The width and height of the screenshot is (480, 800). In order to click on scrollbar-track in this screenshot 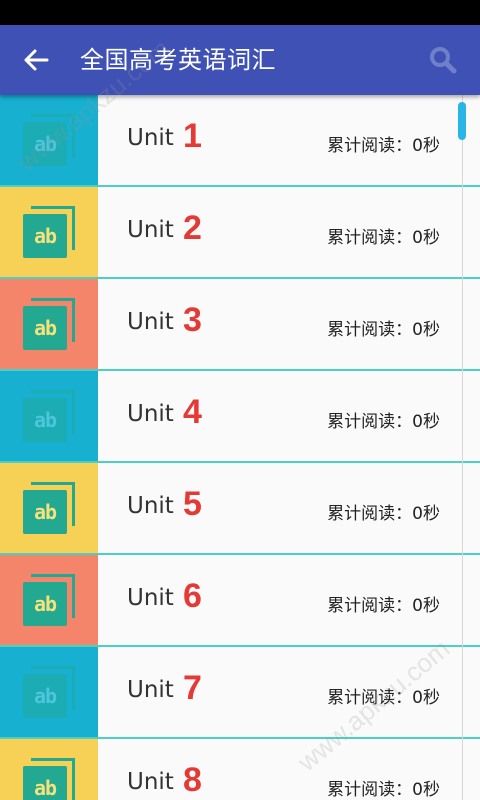, I will do `click(462, 447)`.